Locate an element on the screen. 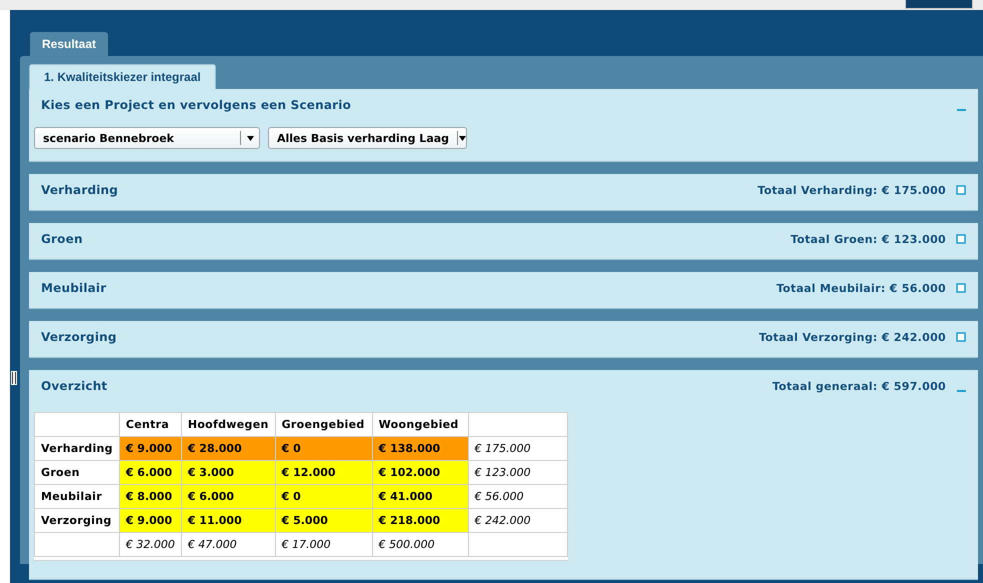 This screenshot has width=983, height=583. tab: Resultaat is located at coordinates (69, 44).